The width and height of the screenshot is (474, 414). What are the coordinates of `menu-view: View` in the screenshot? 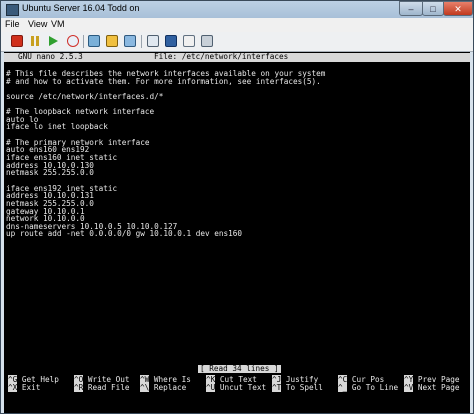 It's located at (37, 24).